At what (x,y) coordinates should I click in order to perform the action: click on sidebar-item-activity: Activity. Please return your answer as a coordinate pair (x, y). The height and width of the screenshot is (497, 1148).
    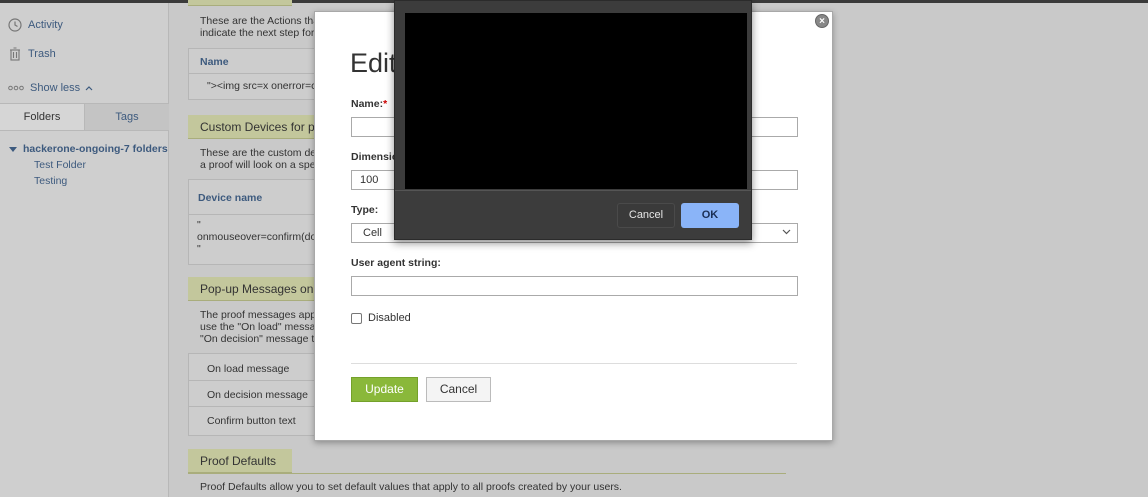
    Looking at the image, I should click on (35, 25).